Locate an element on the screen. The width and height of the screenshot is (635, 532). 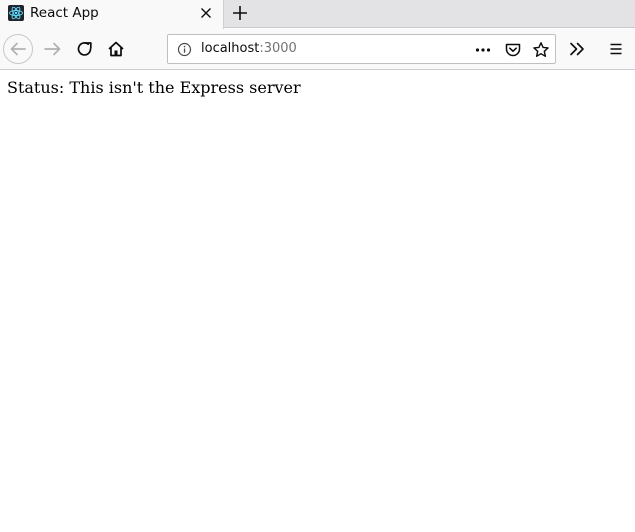
forward-arrow-icon is located at coordinates (53, 49).